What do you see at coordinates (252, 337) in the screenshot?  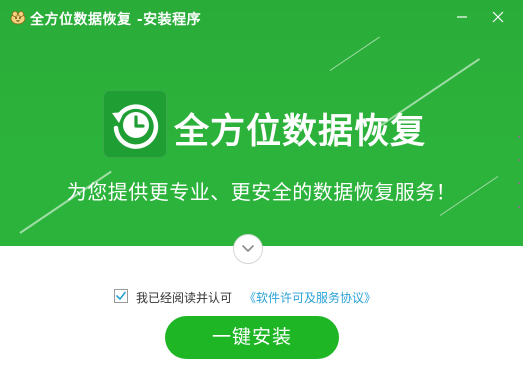 I see `one-click-install-button: 一键安装` at bounding box center [252, 337].